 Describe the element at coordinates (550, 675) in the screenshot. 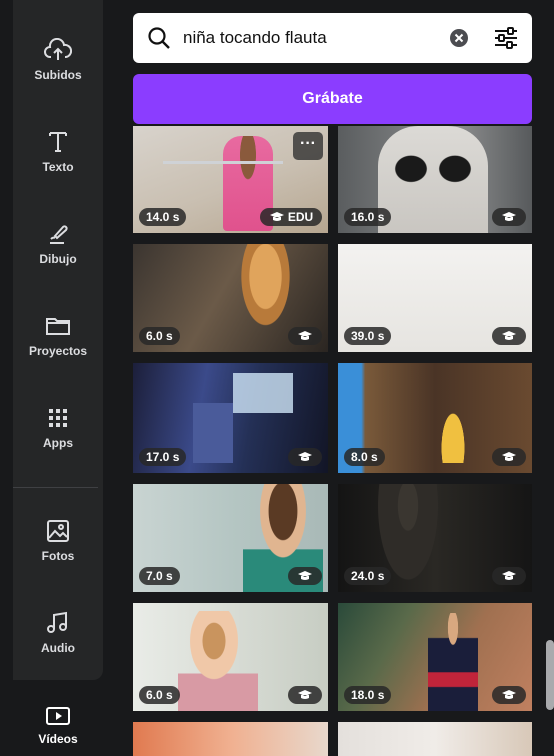

I see `scrollbar` at that location.